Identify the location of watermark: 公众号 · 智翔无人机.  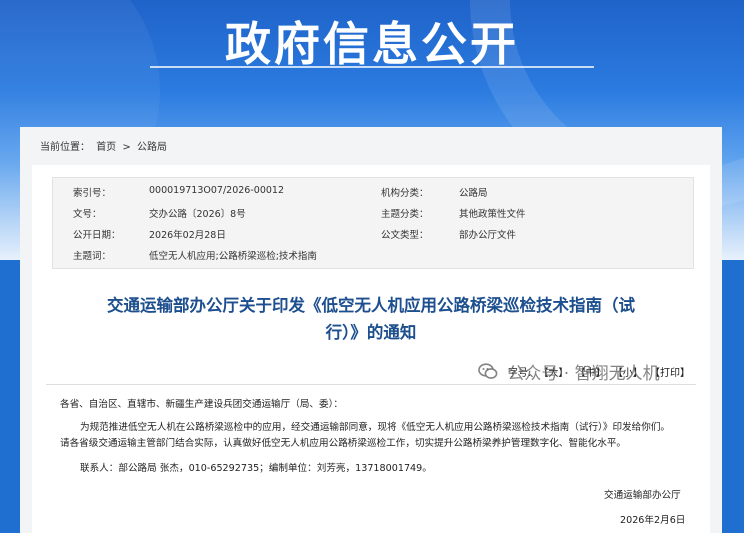
(569, 372).